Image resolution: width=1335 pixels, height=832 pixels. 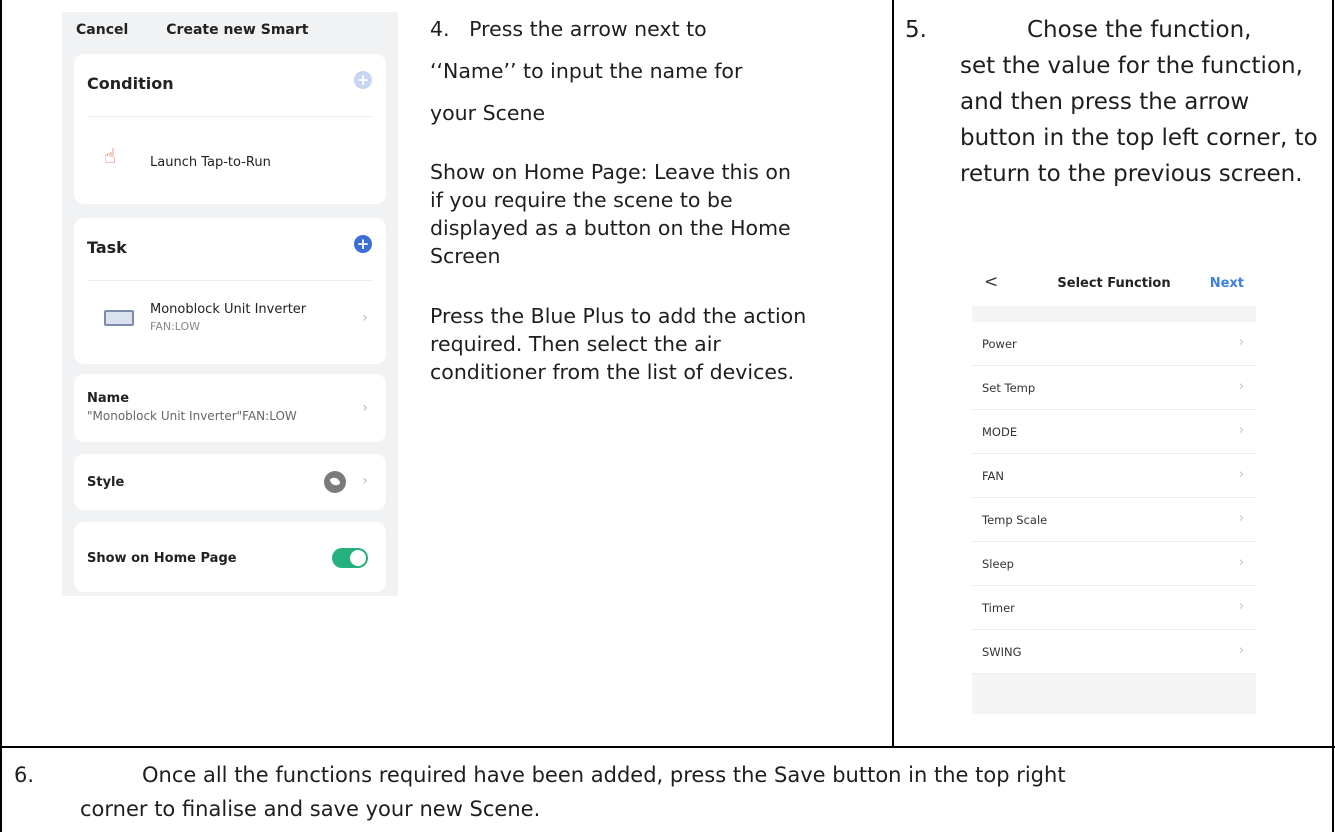 What do you see at coordinates (588, 29) in the screenshot?
I see `step-4-text: Press the arrow next to` at bounding box center [588, 29].